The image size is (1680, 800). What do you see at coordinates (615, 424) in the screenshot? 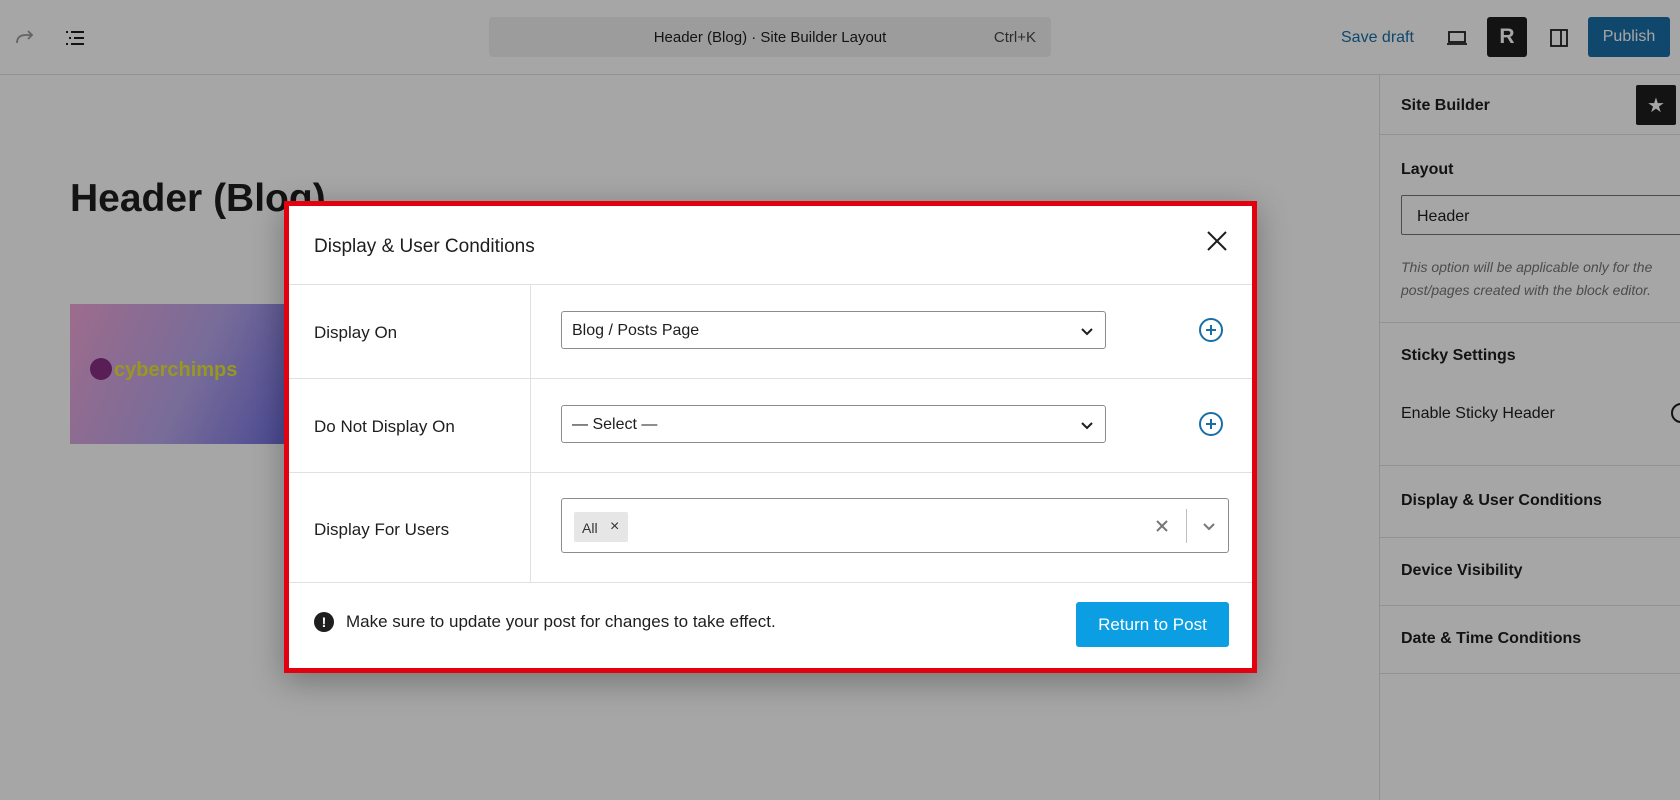
I see `select-value: — Select —` at bounding box center [615, 424].